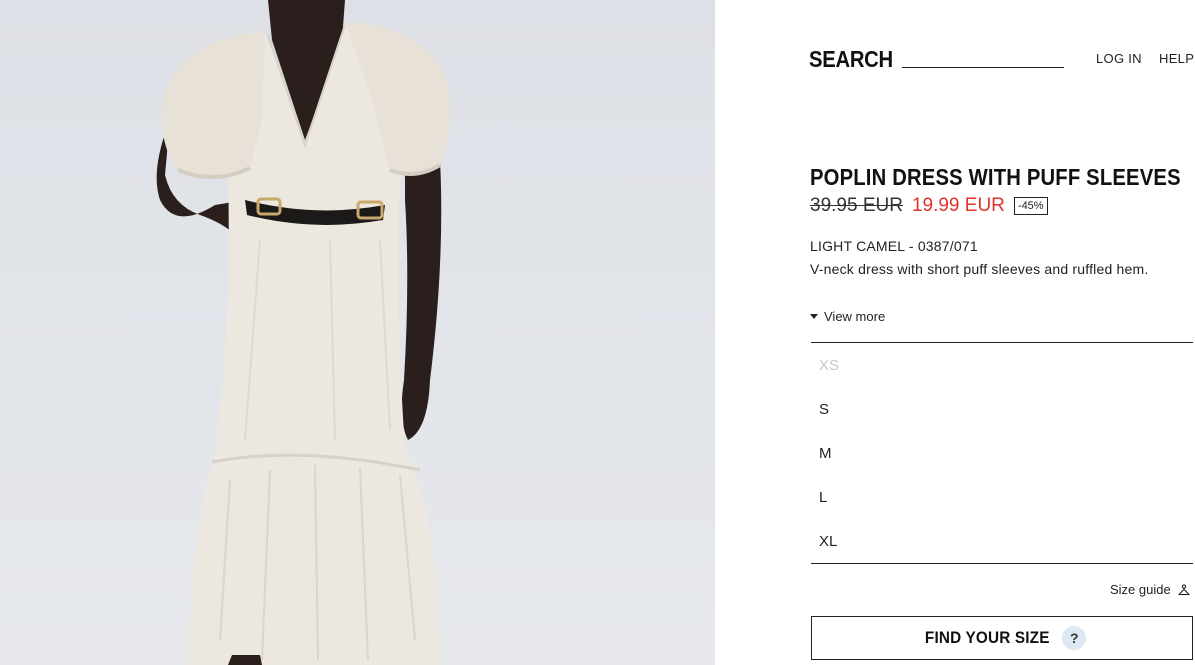  I want to click on old-price: 39.95 EUR, so click(856, 205).